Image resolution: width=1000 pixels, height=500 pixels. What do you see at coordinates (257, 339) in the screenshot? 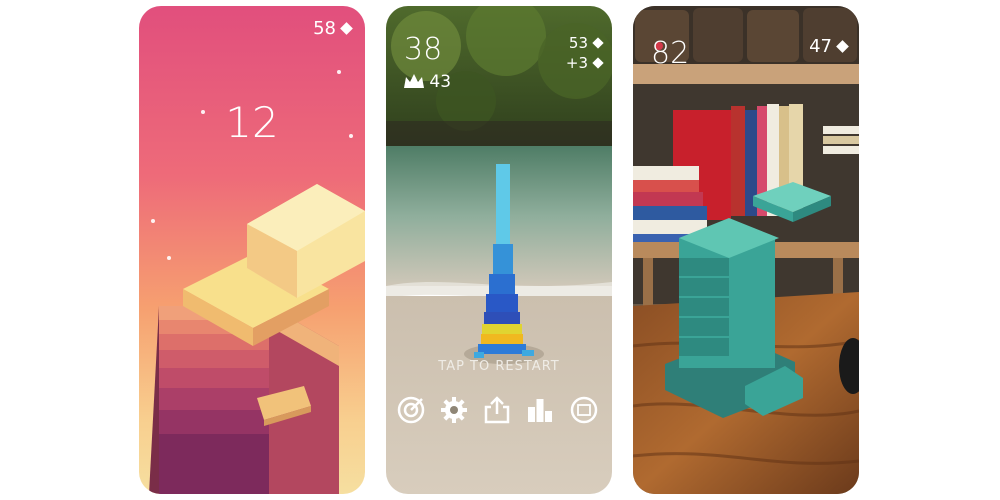
I see `block-tower` at bounding box center [257, 339].